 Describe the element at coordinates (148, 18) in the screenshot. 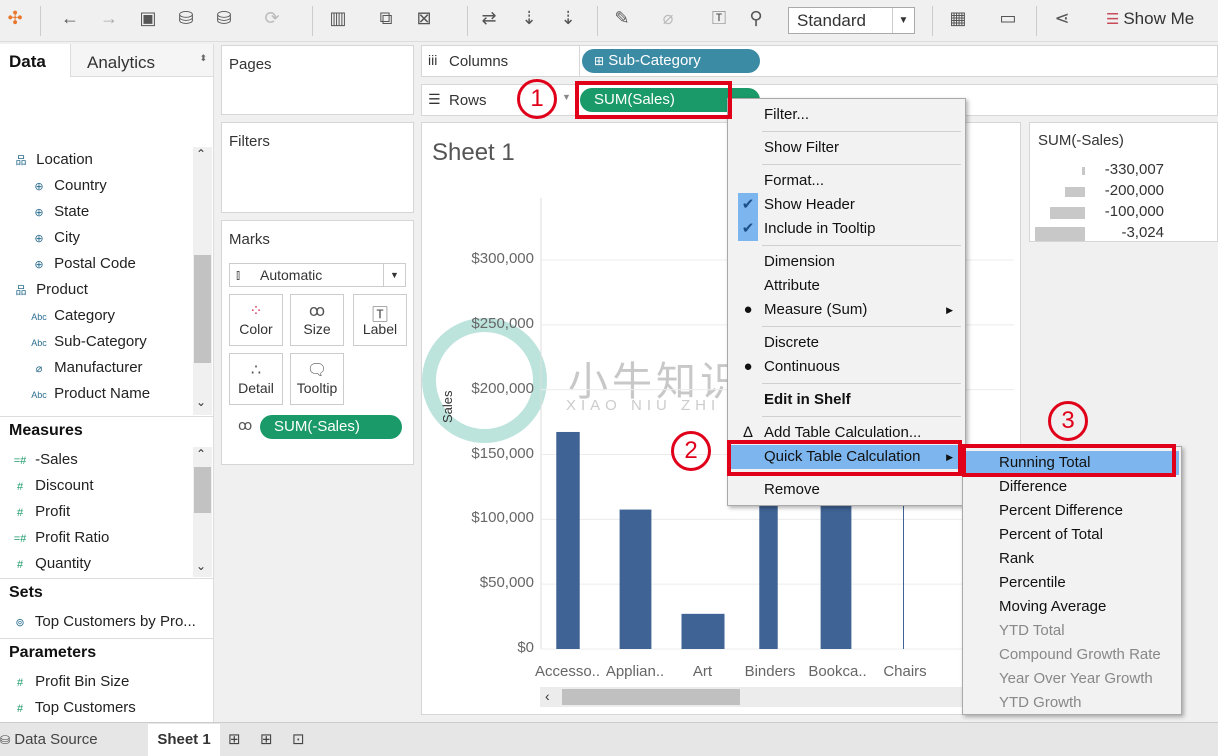

I see `save-icon: ▣` at that location.